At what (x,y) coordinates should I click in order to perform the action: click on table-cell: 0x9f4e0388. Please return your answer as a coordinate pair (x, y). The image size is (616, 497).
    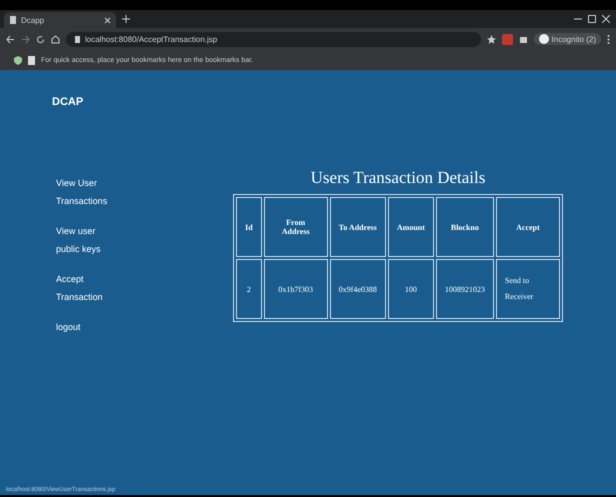
    Looking at the image, I should click on (358, 289).